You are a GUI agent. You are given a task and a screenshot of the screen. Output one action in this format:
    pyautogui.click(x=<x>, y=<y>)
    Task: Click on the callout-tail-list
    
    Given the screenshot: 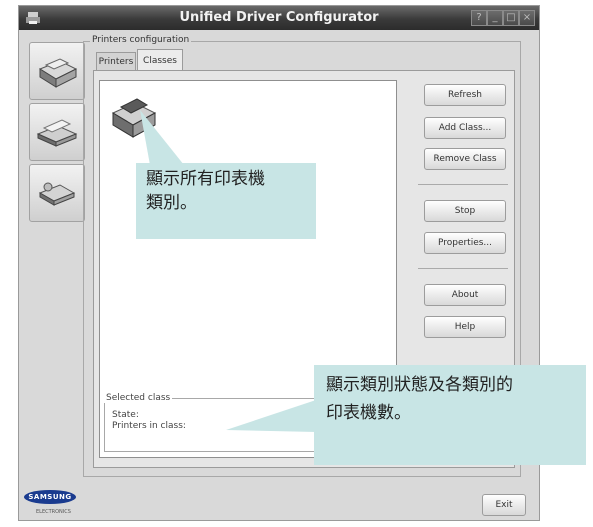 What is the action you would take?
    pyautogui.click(x=162, y=137)
    